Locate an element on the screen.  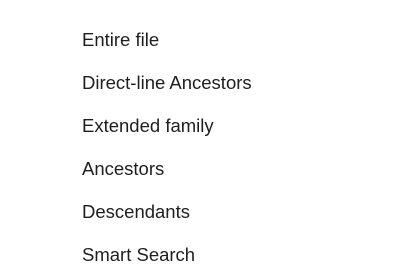
menu-item-smart-search: Smart Search is located at coordinates (232, 255).